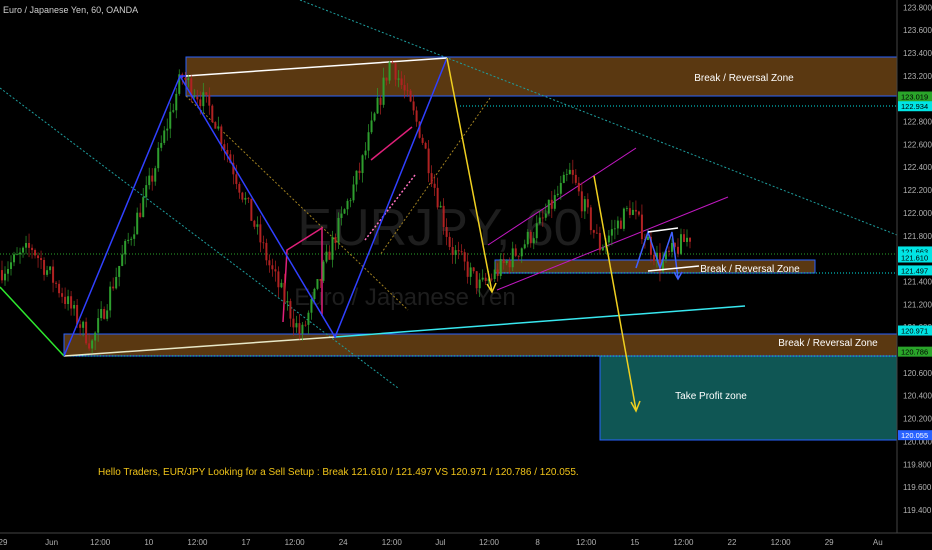 The image size is (932, 550). Describe the element at coordinates (914, 270) in the screenshot. I see `price-tag-label: 121.497` at that location.